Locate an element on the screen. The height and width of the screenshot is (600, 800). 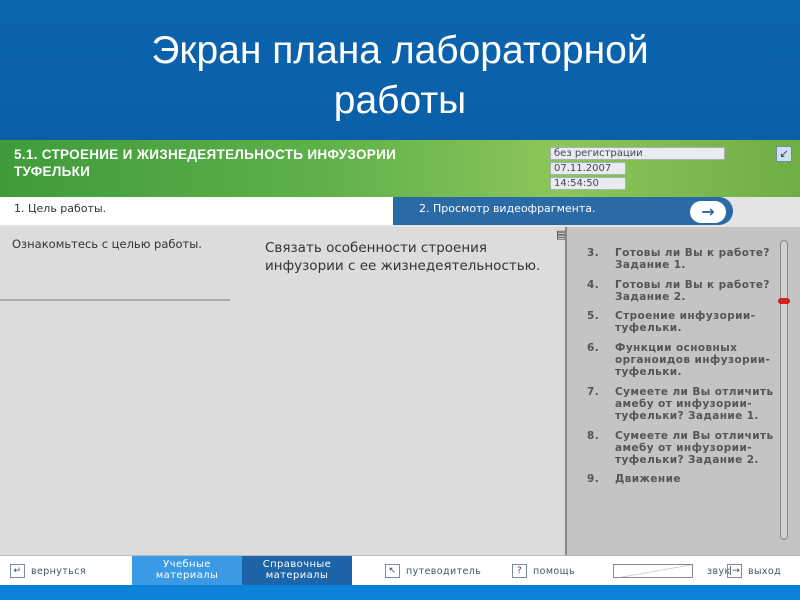
topic-line: ТУФЕЛЬКИ is located at coordinates (52, 171).